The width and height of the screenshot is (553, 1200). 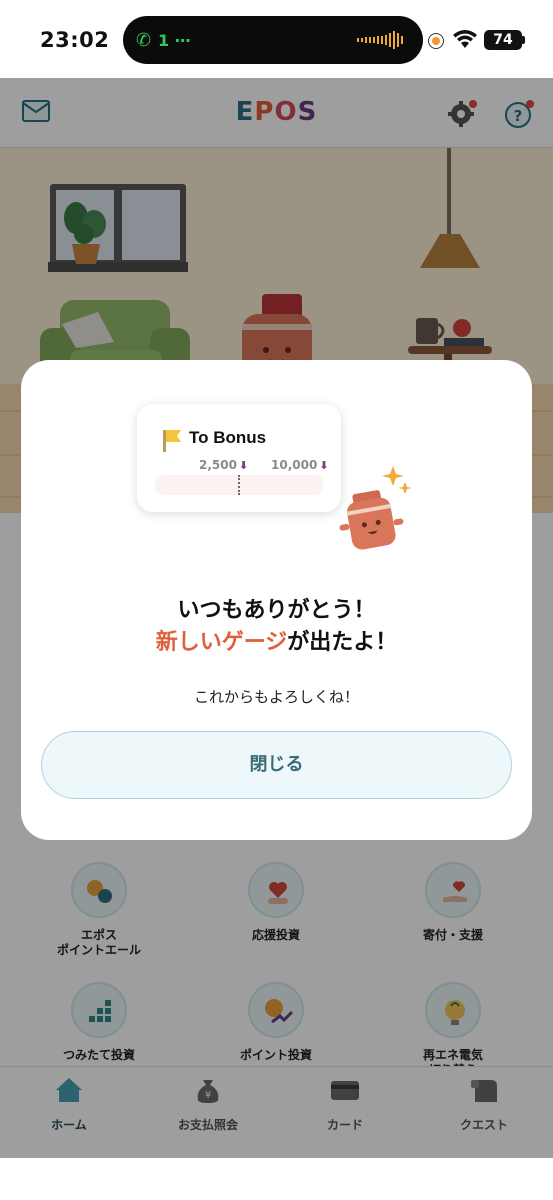 I want to click on status-time: 23:02, so click(x=75, y=40).